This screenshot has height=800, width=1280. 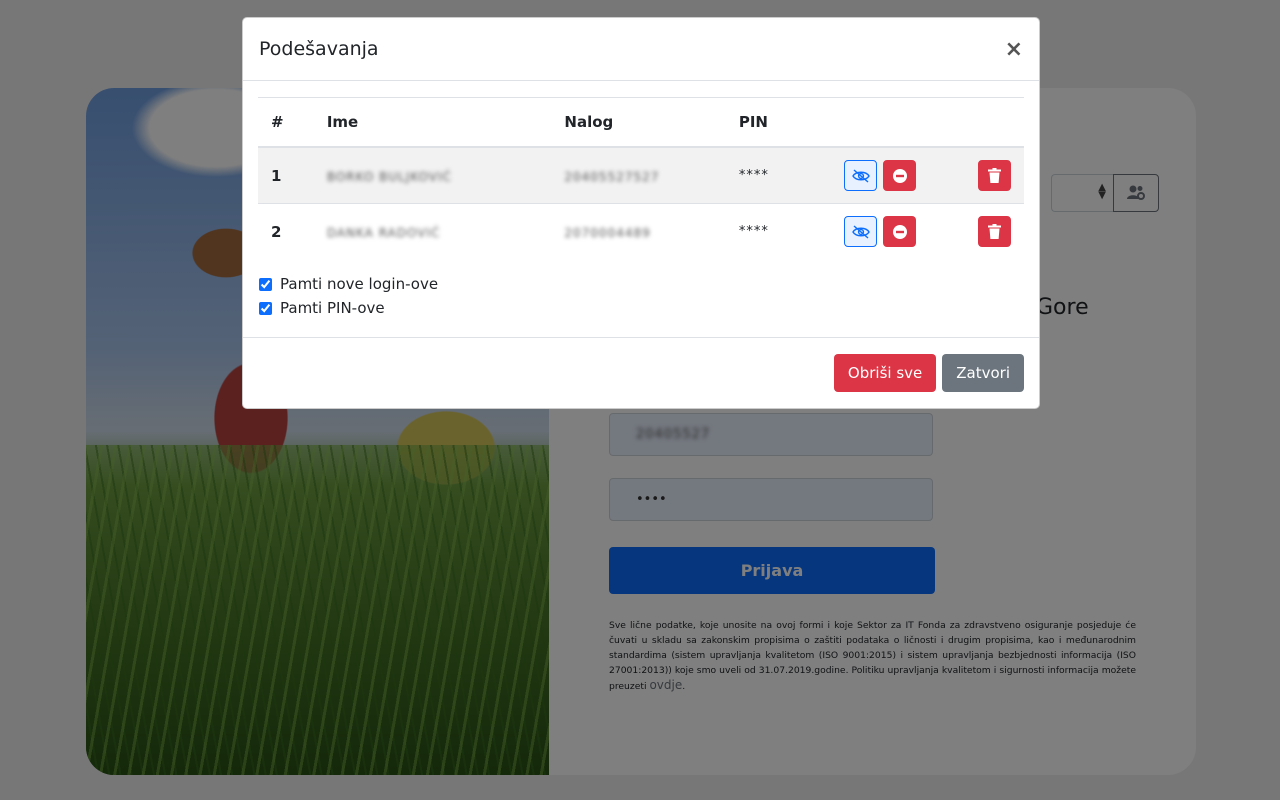 What do you see at coordinates (383, 232) in the screenshot?
I see `row-name-value: DANKA RADOVIĆ` at bounding box center [383, 232].